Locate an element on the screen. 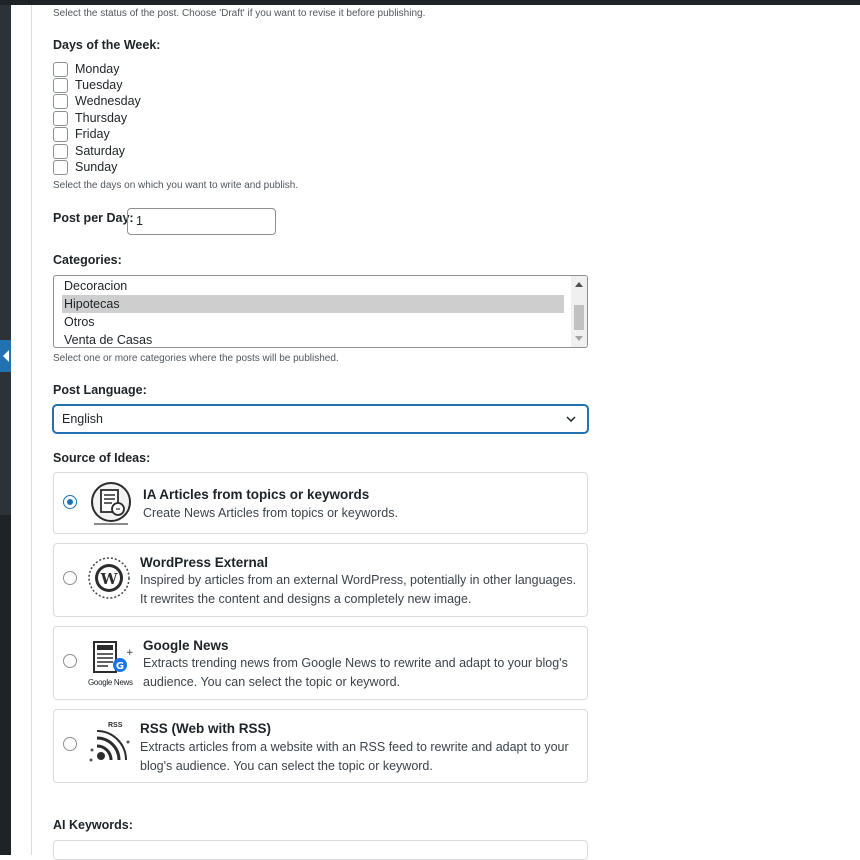 The height and width of the screenshot is (860, 860). svg-text: W is located at coordinates (109, 579).